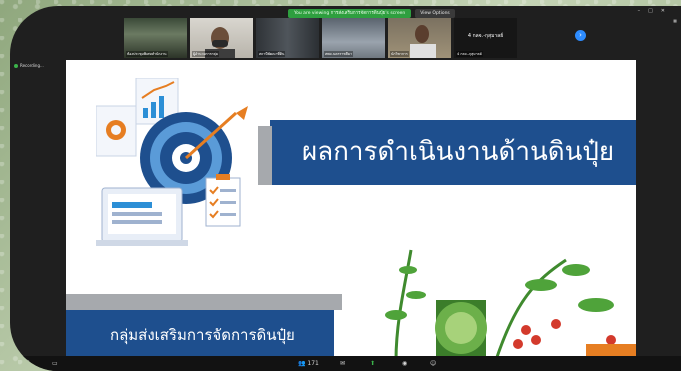 The width and height of the screenshot is (681, 371). Describe the element at coordinates (287, 38) in the screenshot. I see `participant-tile: สถานีพัฒนาที่ดิน` at that location.